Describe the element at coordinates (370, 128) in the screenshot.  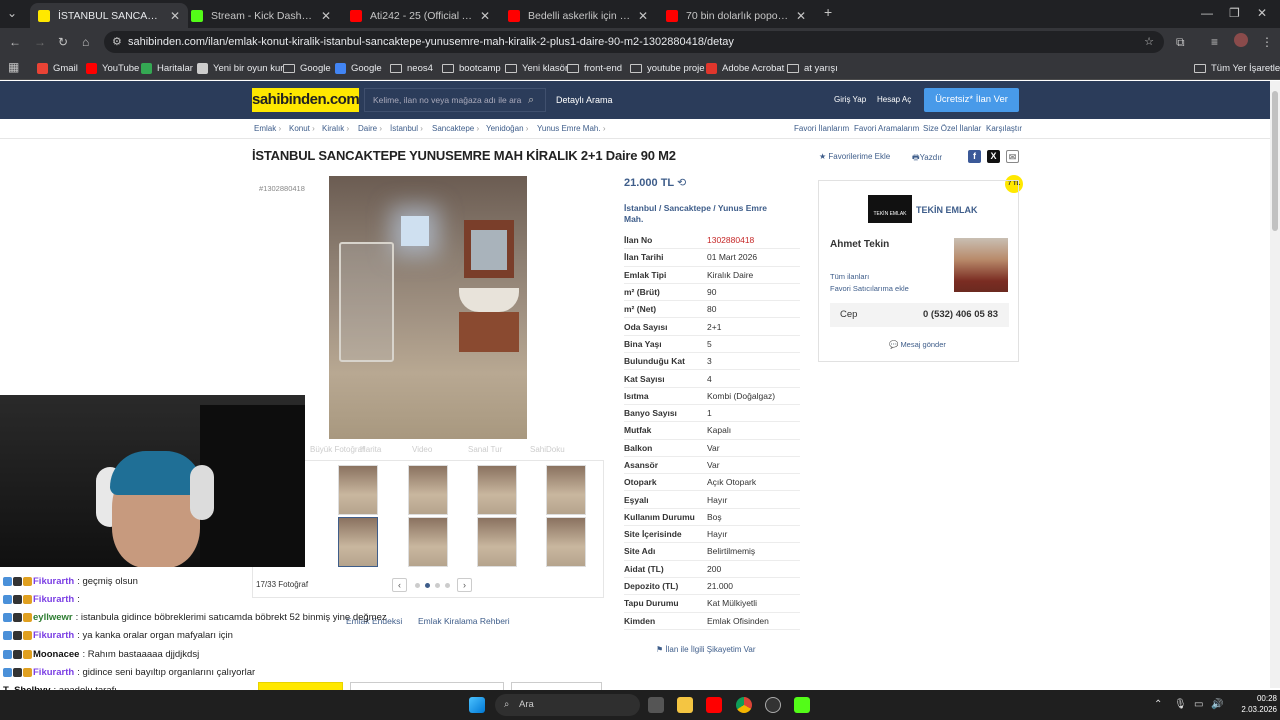
I see `breadcrumb-item: Daire ›` at that location.